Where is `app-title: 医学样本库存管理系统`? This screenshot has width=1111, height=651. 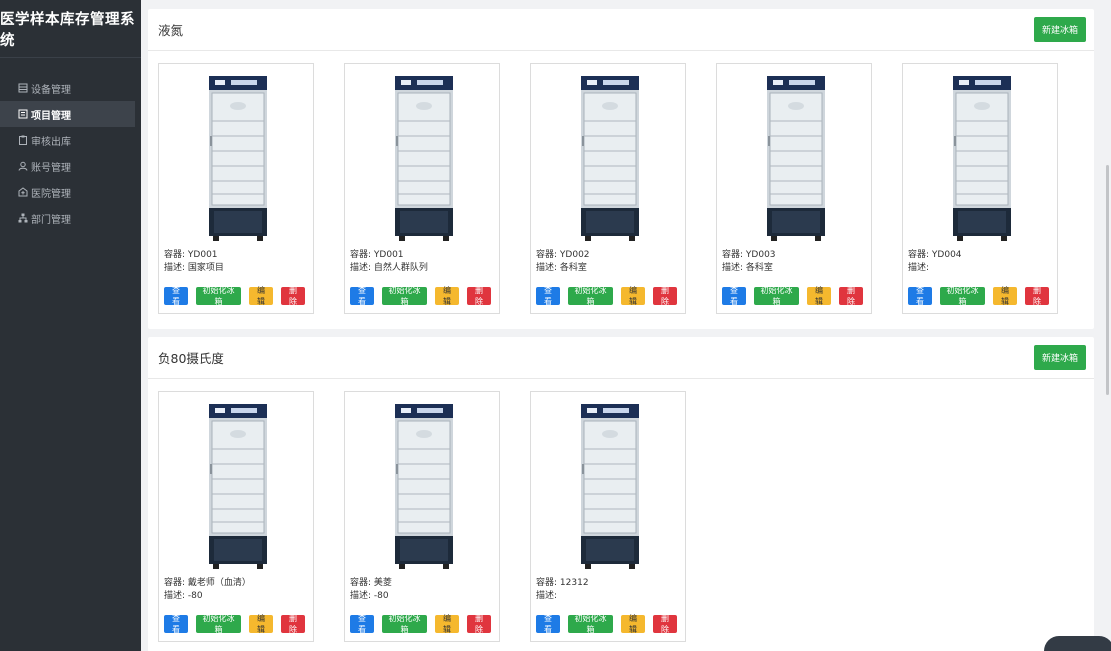
app-title: 医学样本库存管理系统 is located at coordinates (70, 29).